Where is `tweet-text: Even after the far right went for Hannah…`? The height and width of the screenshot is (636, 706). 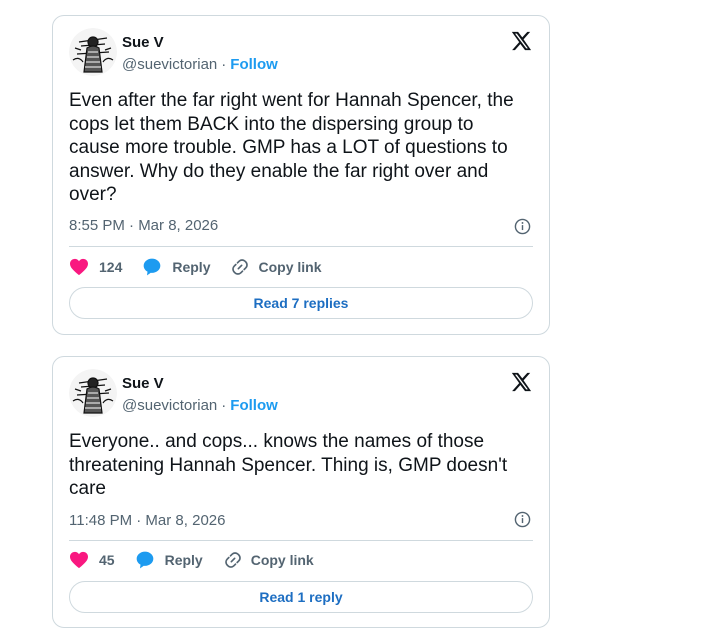
tweet-text: Even after the far right went for Hannah… is located at coordinates (291, 147).